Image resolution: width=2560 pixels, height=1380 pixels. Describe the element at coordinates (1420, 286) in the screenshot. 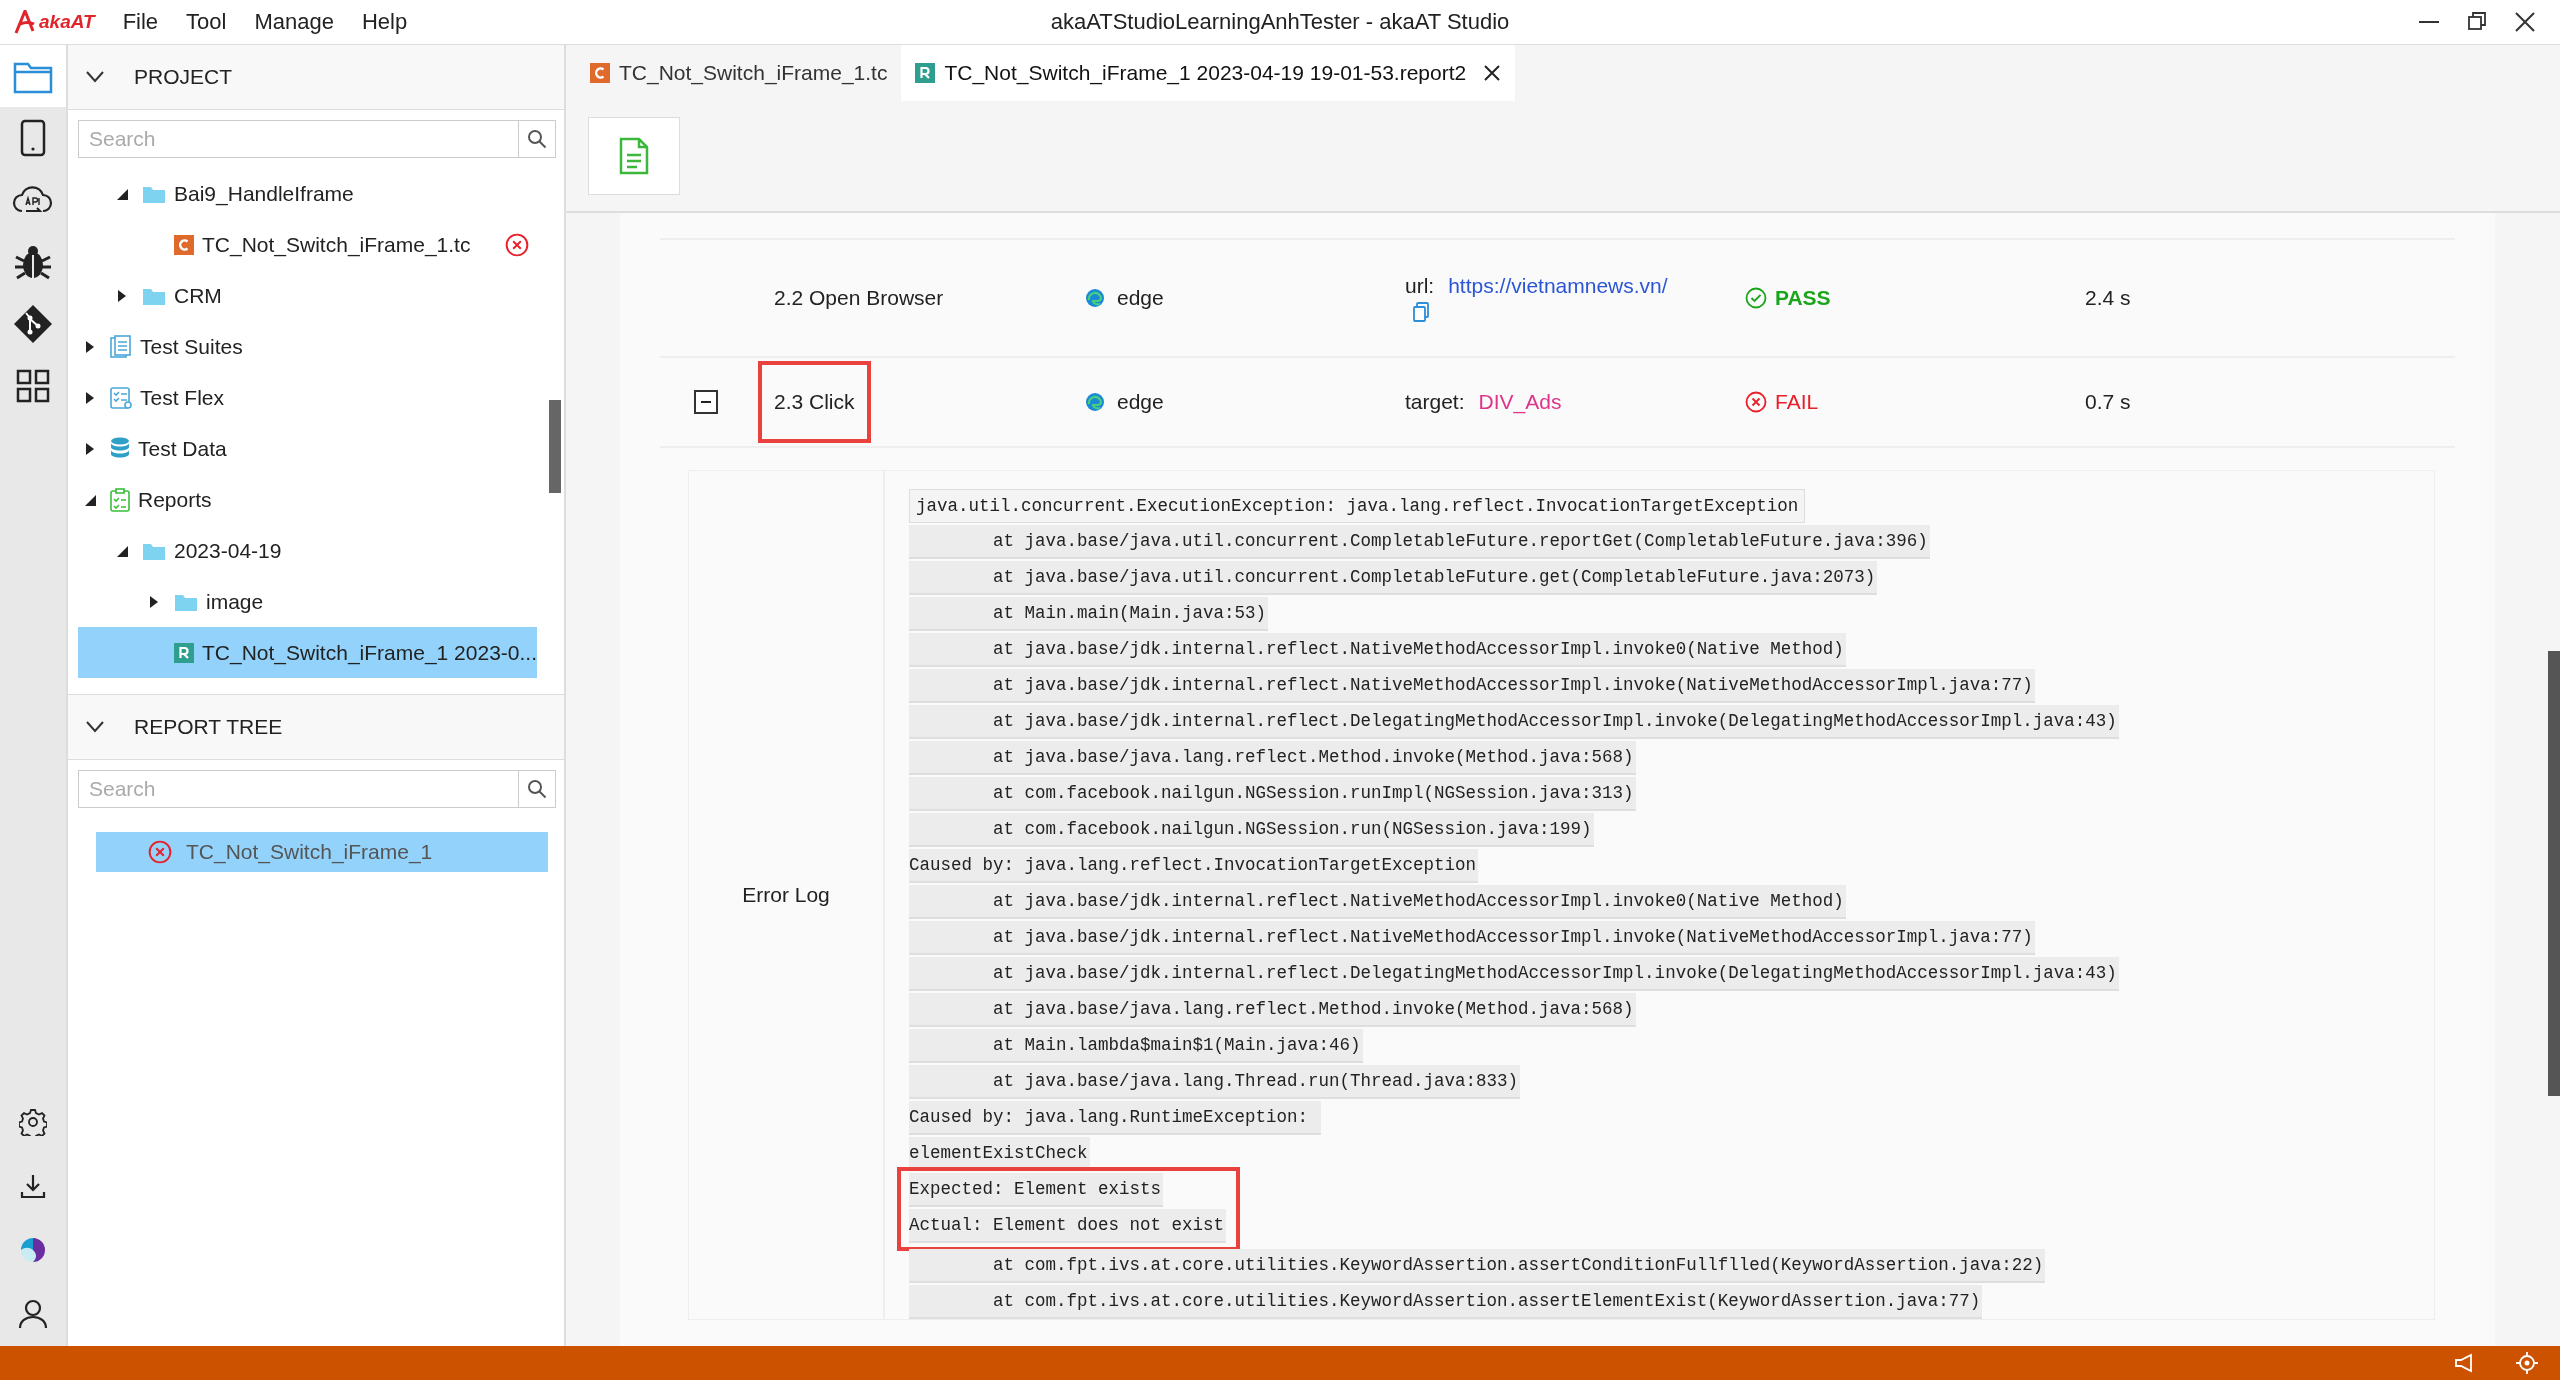

I see `param-label: url:` at that location.